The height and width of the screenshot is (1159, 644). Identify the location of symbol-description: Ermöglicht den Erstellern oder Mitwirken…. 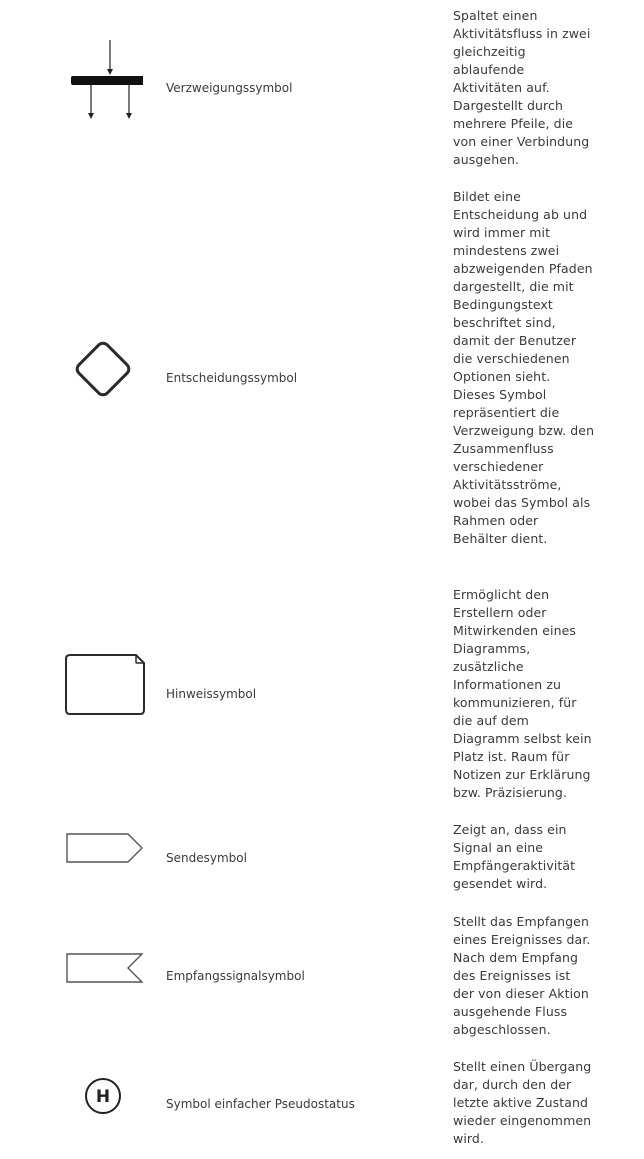
(522, 693).